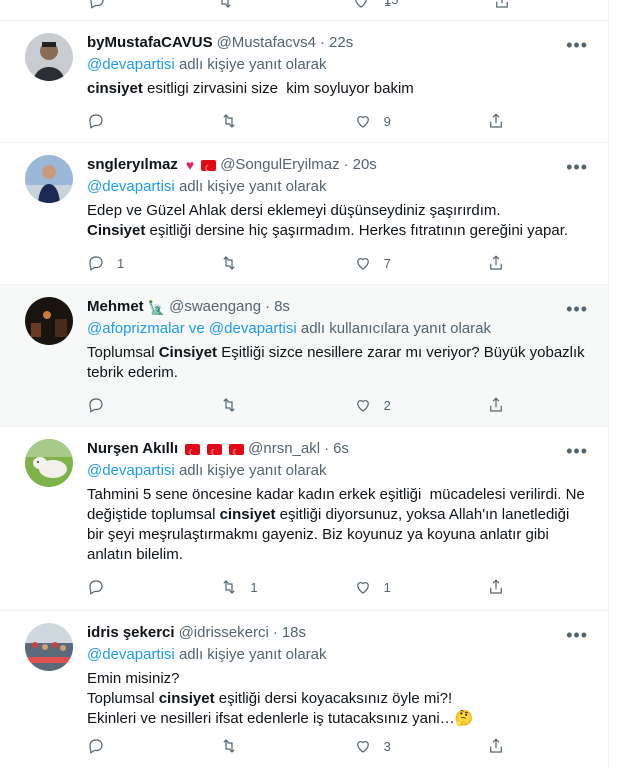 The image size is (630, 768). Describe the element at coordinates (374, 405) in the screenshot. I see `like-button: 2` at that location.